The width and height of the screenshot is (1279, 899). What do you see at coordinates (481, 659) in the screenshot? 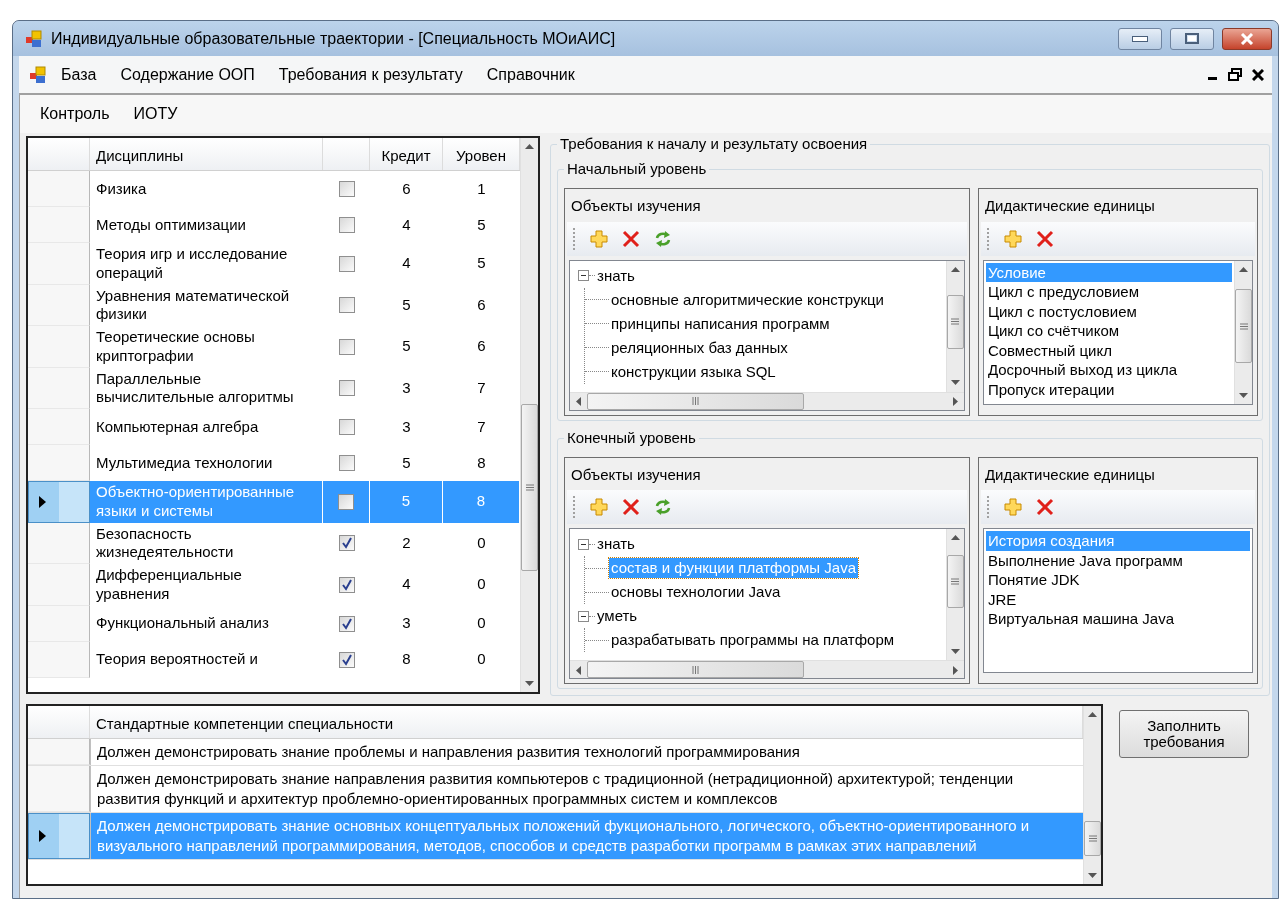
I see `table-cell-text: 0` at bounding box center [481, 659].